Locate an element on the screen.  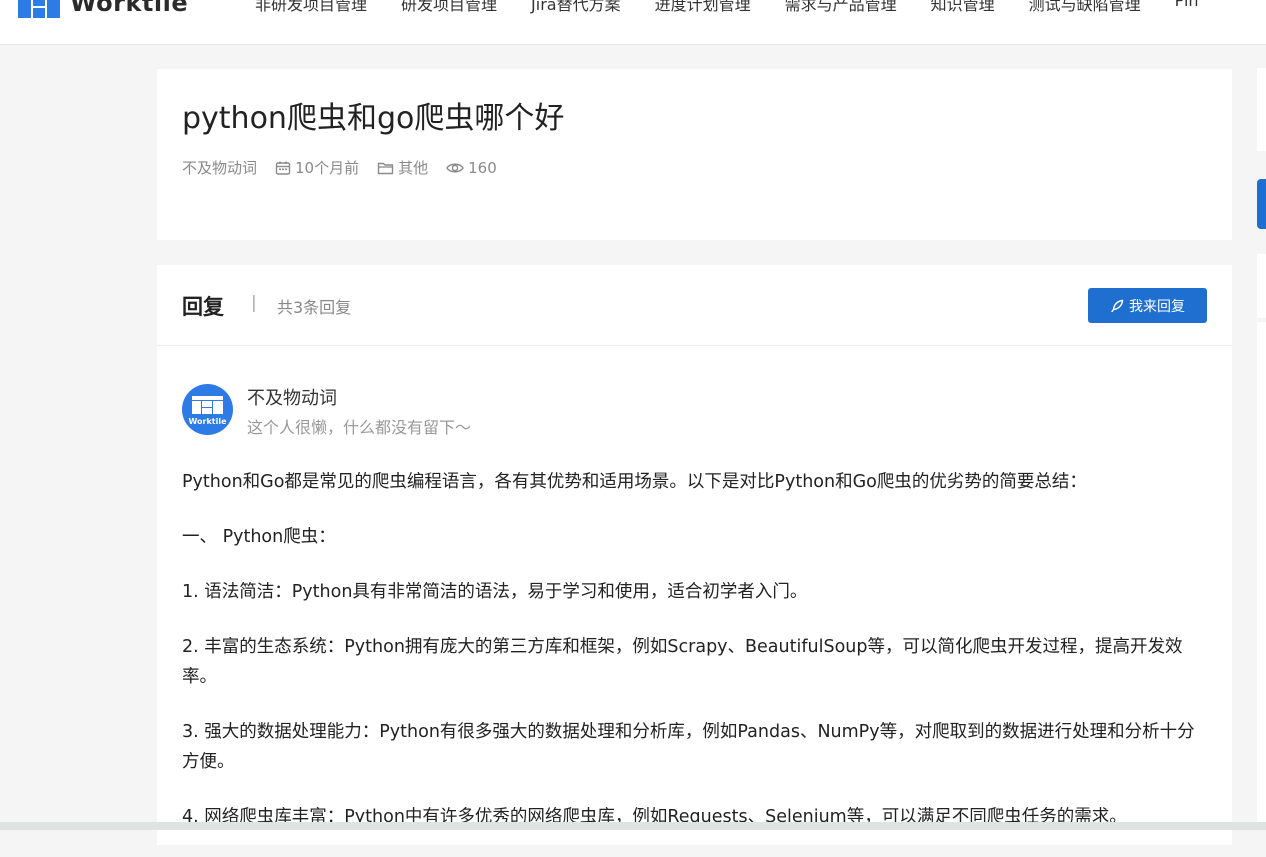
avatar: Worktile is located at coordinates (207, 409).